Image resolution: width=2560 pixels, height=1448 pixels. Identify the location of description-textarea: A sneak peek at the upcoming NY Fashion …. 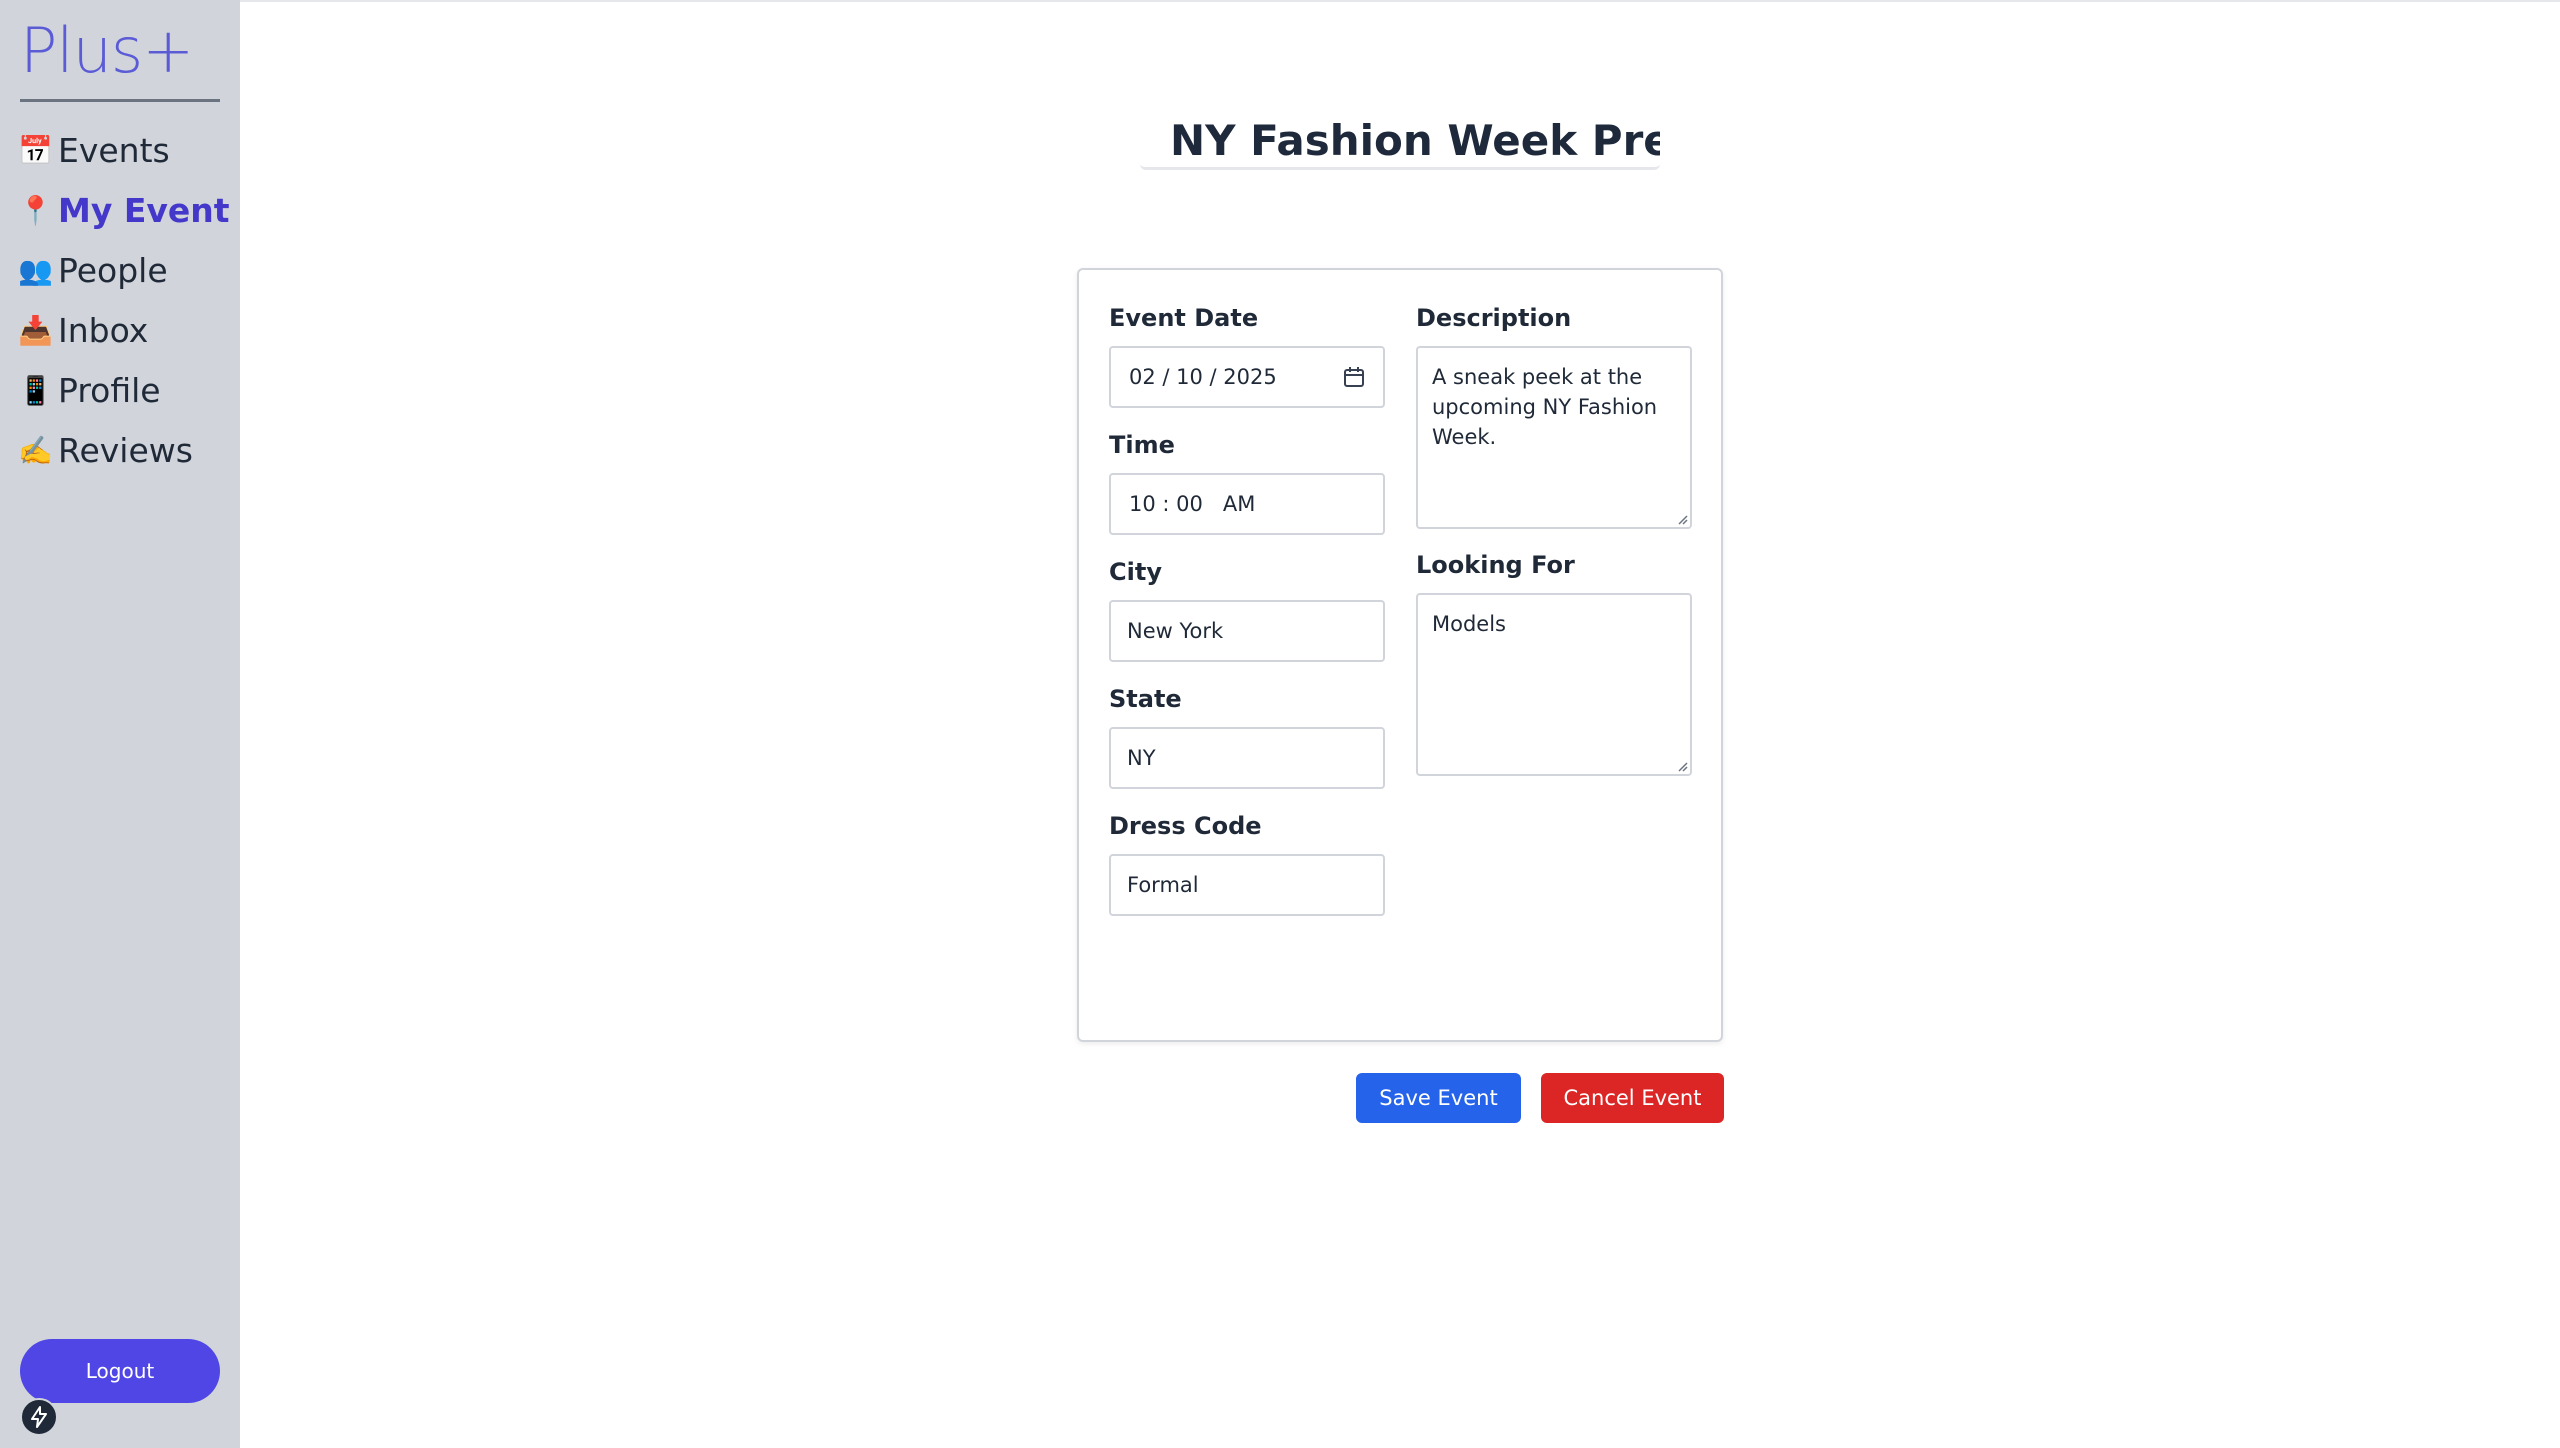
(1554, 437).